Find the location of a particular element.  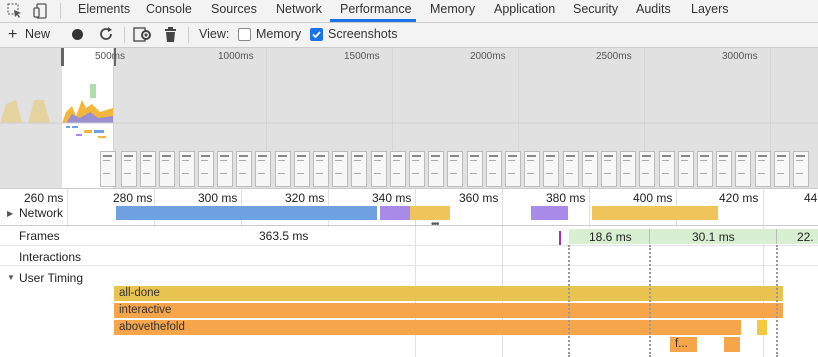

user-timing-expand-arrow-icon: ▼ is located at coordinates (11, 277).